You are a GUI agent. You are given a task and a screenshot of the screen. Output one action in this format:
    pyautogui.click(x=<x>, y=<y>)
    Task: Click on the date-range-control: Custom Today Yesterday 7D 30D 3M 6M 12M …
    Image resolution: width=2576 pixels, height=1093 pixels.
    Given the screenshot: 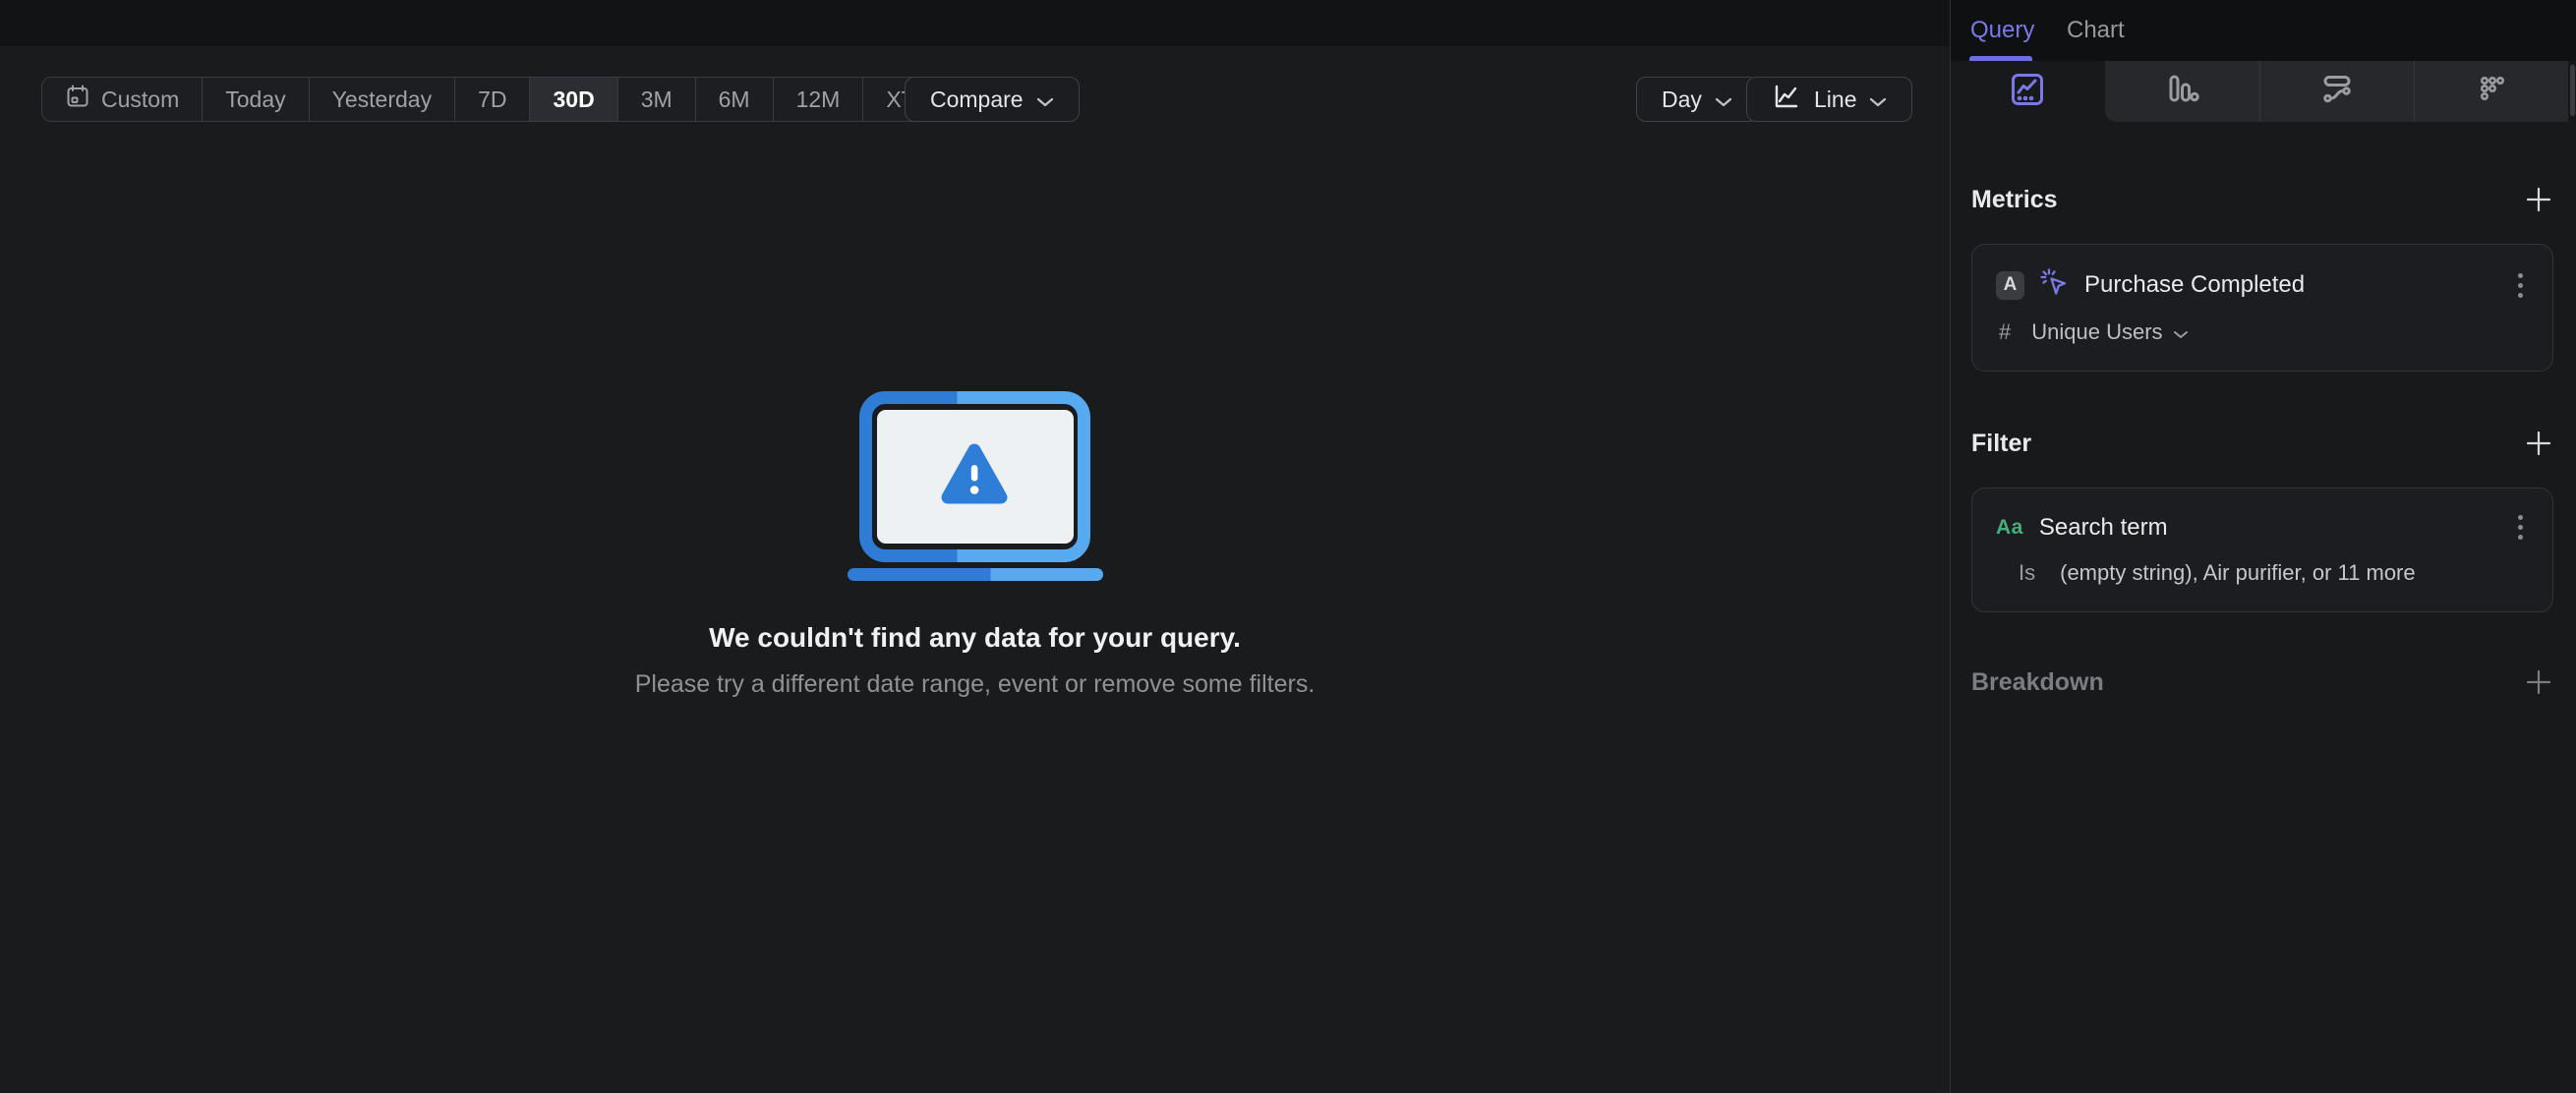 What is the action you would take?
    pyautogui.click(x=512, y=99)
    